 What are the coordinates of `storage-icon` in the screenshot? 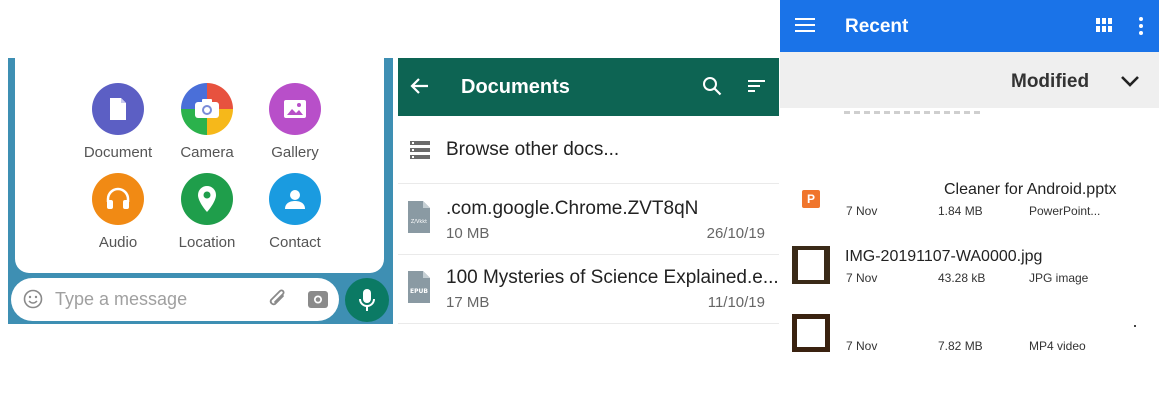 It's located at (420, 152).